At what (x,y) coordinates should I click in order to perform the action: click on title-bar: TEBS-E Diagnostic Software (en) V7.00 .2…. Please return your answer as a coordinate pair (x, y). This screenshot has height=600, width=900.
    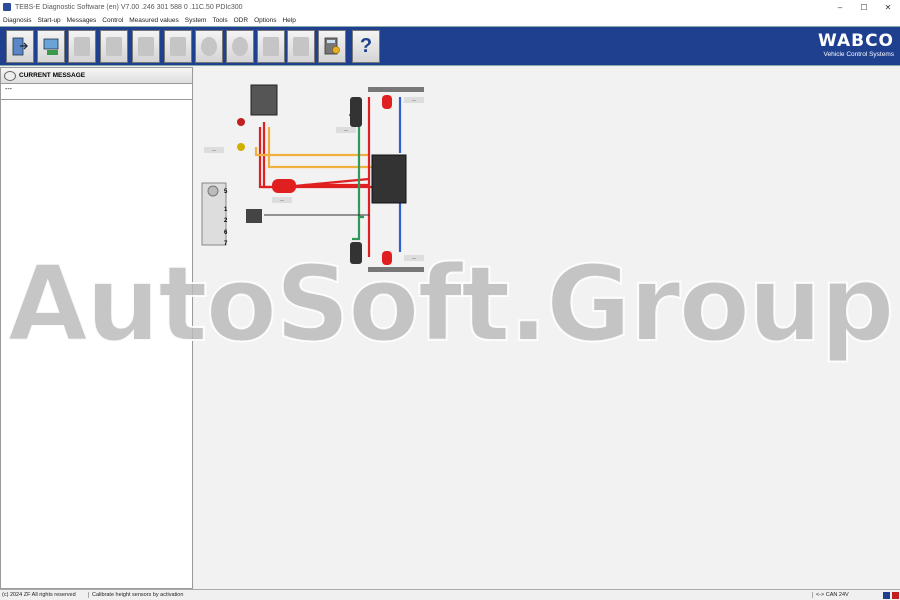
    Looking at the image, I should click on (450, 7).